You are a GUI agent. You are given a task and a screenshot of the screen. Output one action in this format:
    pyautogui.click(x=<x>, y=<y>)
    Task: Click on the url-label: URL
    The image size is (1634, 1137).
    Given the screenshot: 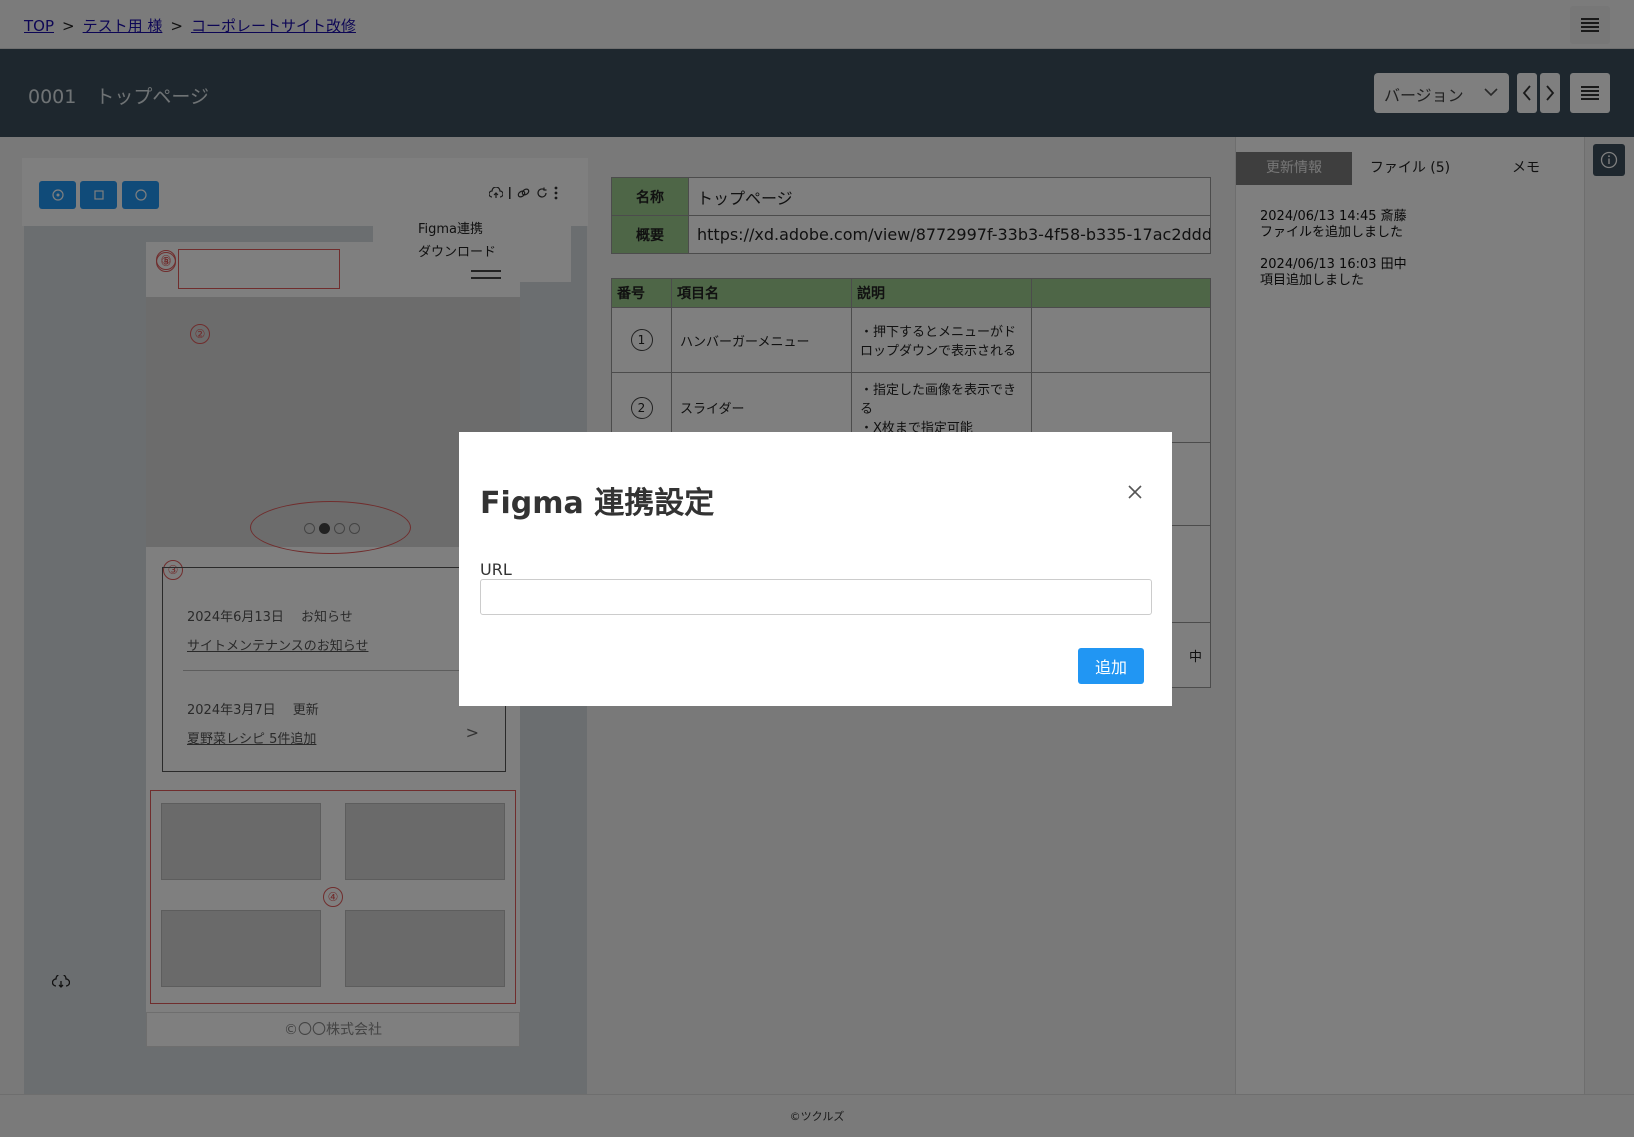 What is the action you would take?
    pyautogui.click(x=496, y=569)
    